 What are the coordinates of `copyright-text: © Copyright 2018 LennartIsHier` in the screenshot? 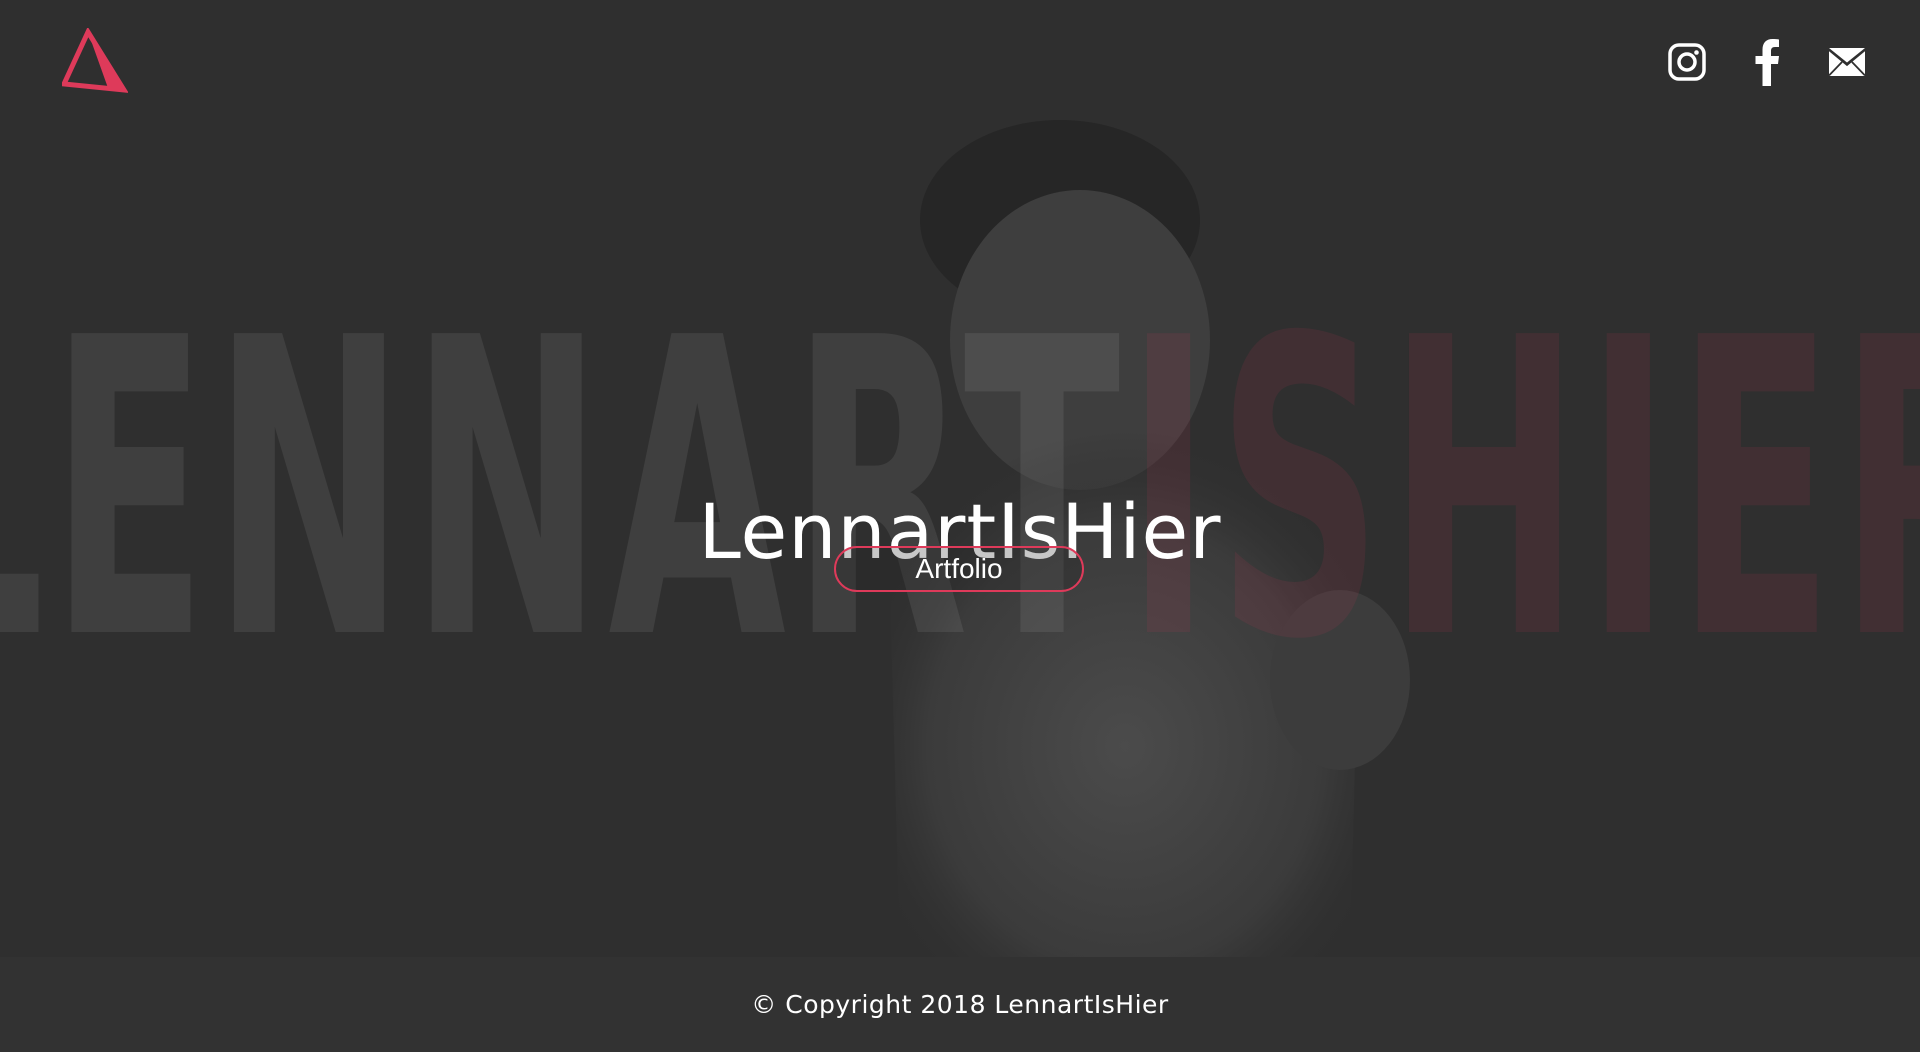 It's located at (960, 1004).